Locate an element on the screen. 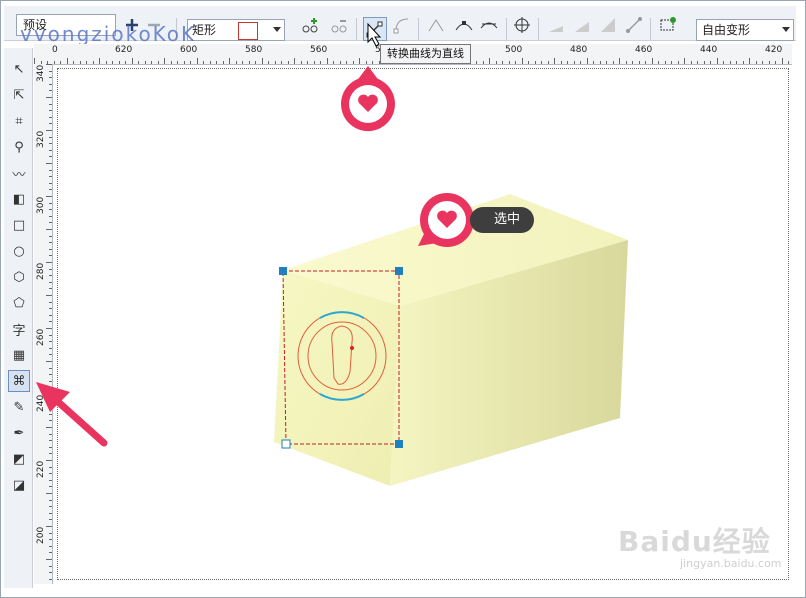 The height and width of the screenshot is (598, 806). baidu-logo: Baidu经验 is located at coordinates (694, 541).